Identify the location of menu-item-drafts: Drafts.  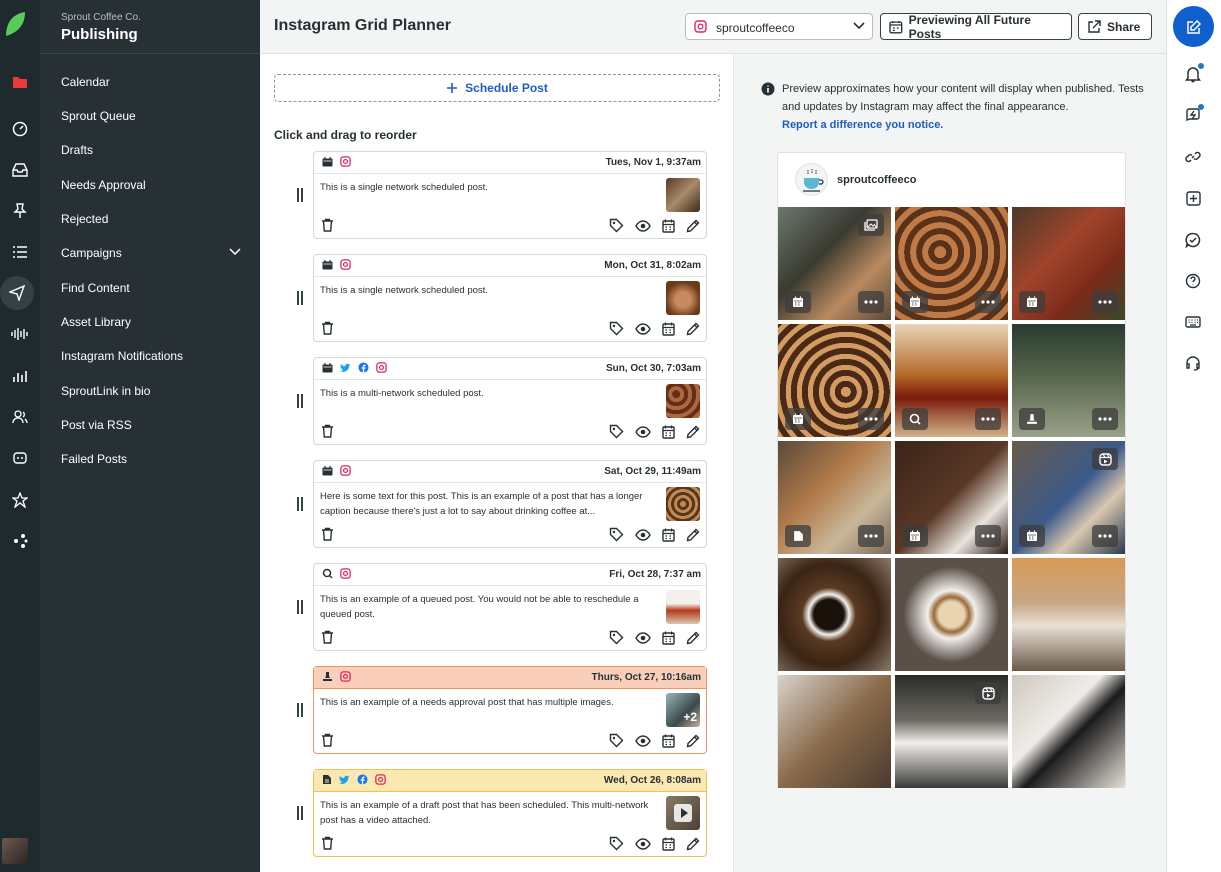
(151, 150).